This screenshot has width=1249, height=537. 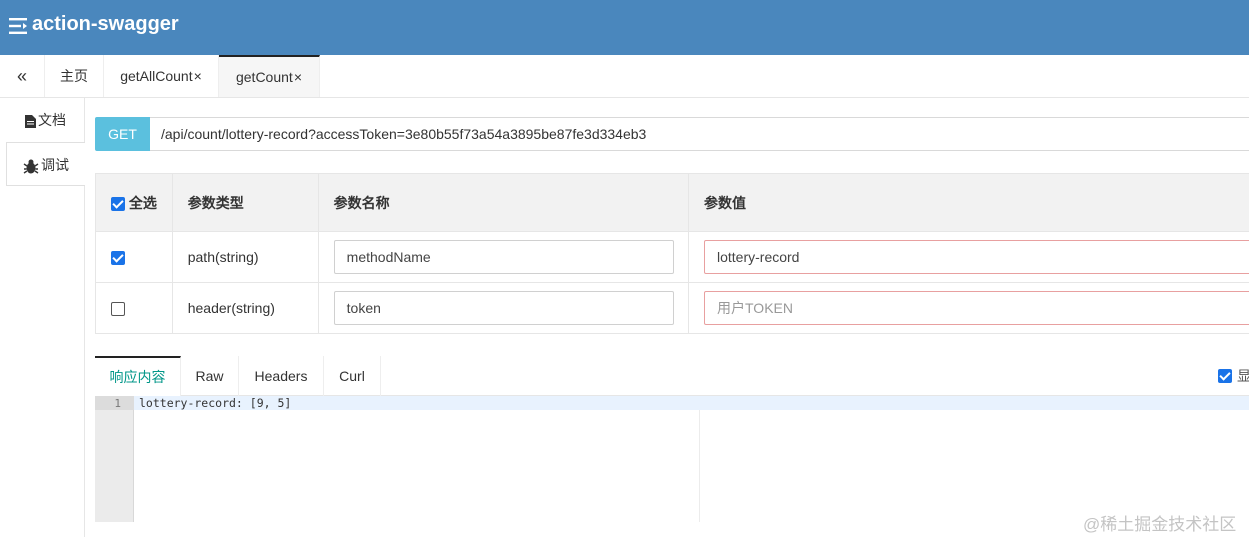 I want to click on http-method-badge: GET, so click(x=122, y=134).